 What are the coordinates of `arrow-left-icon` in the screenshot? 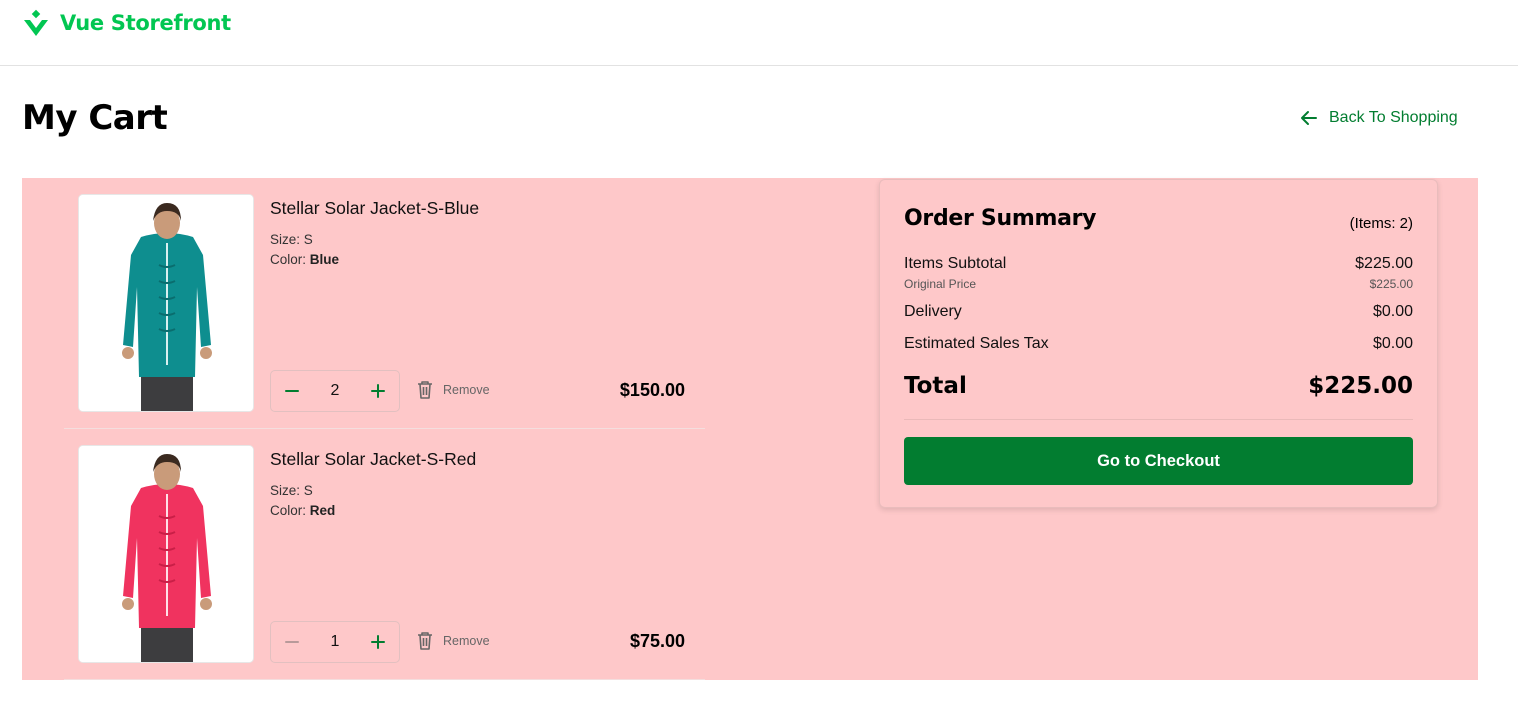 It's located at (1309, 118).